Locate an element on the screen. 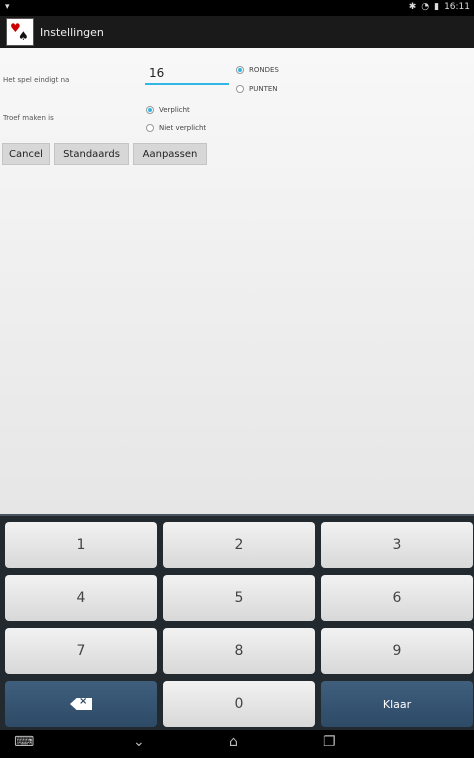 This screenshot has width=474, height=758. key-3: 3 is located at coordinates (397, 545).